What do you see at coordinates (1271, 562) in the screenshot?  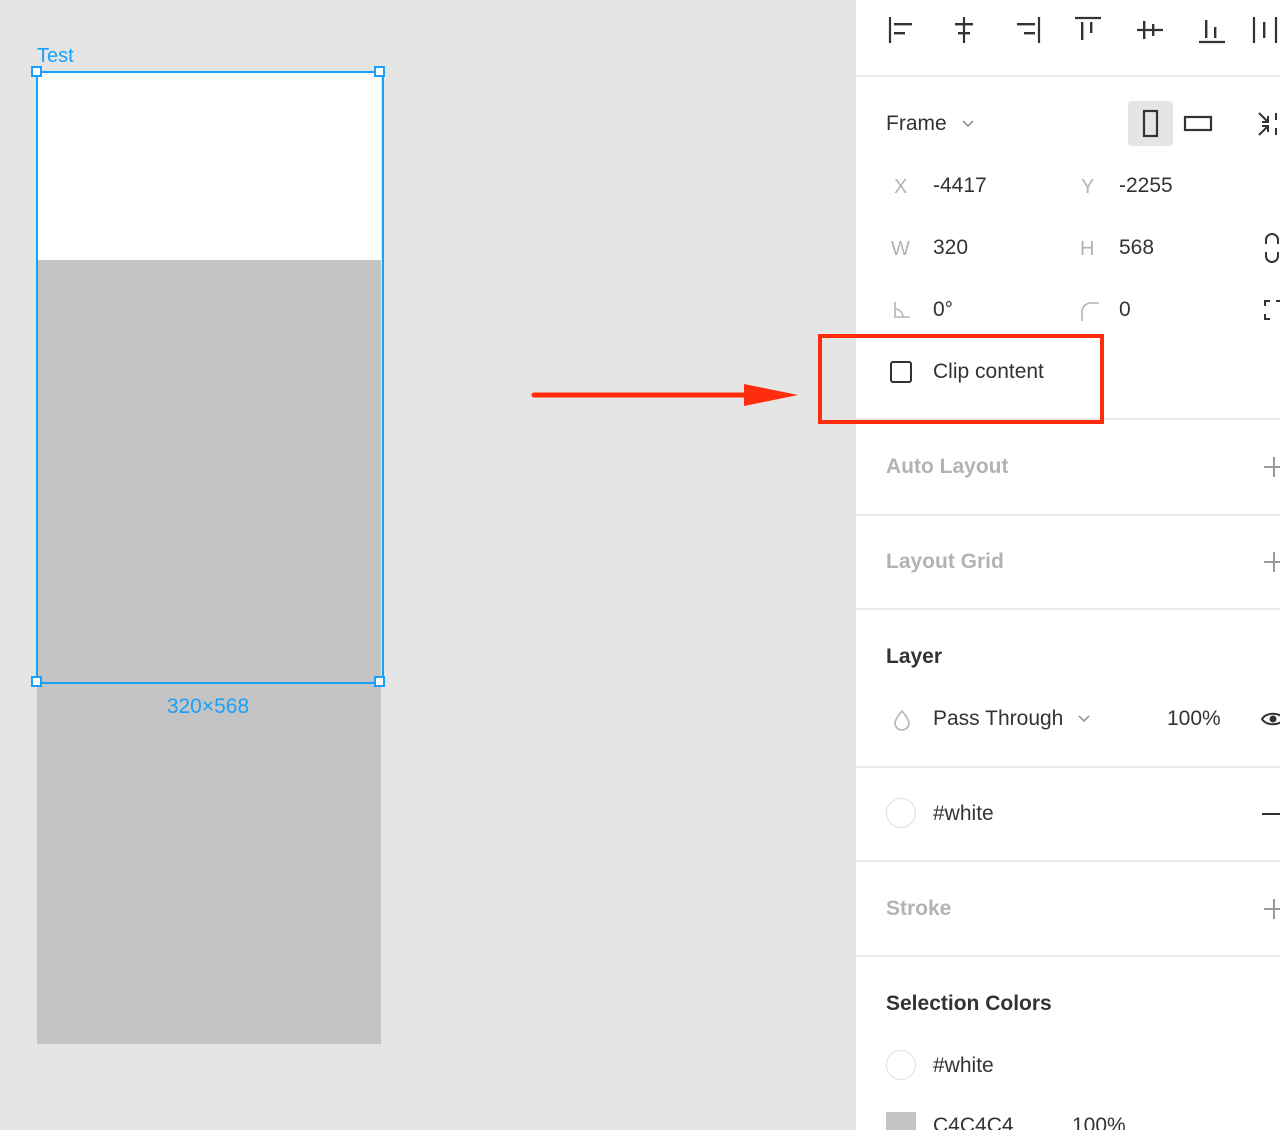 I see `add-layout-grid-plus-icon` at bounding box center [1271, 562].